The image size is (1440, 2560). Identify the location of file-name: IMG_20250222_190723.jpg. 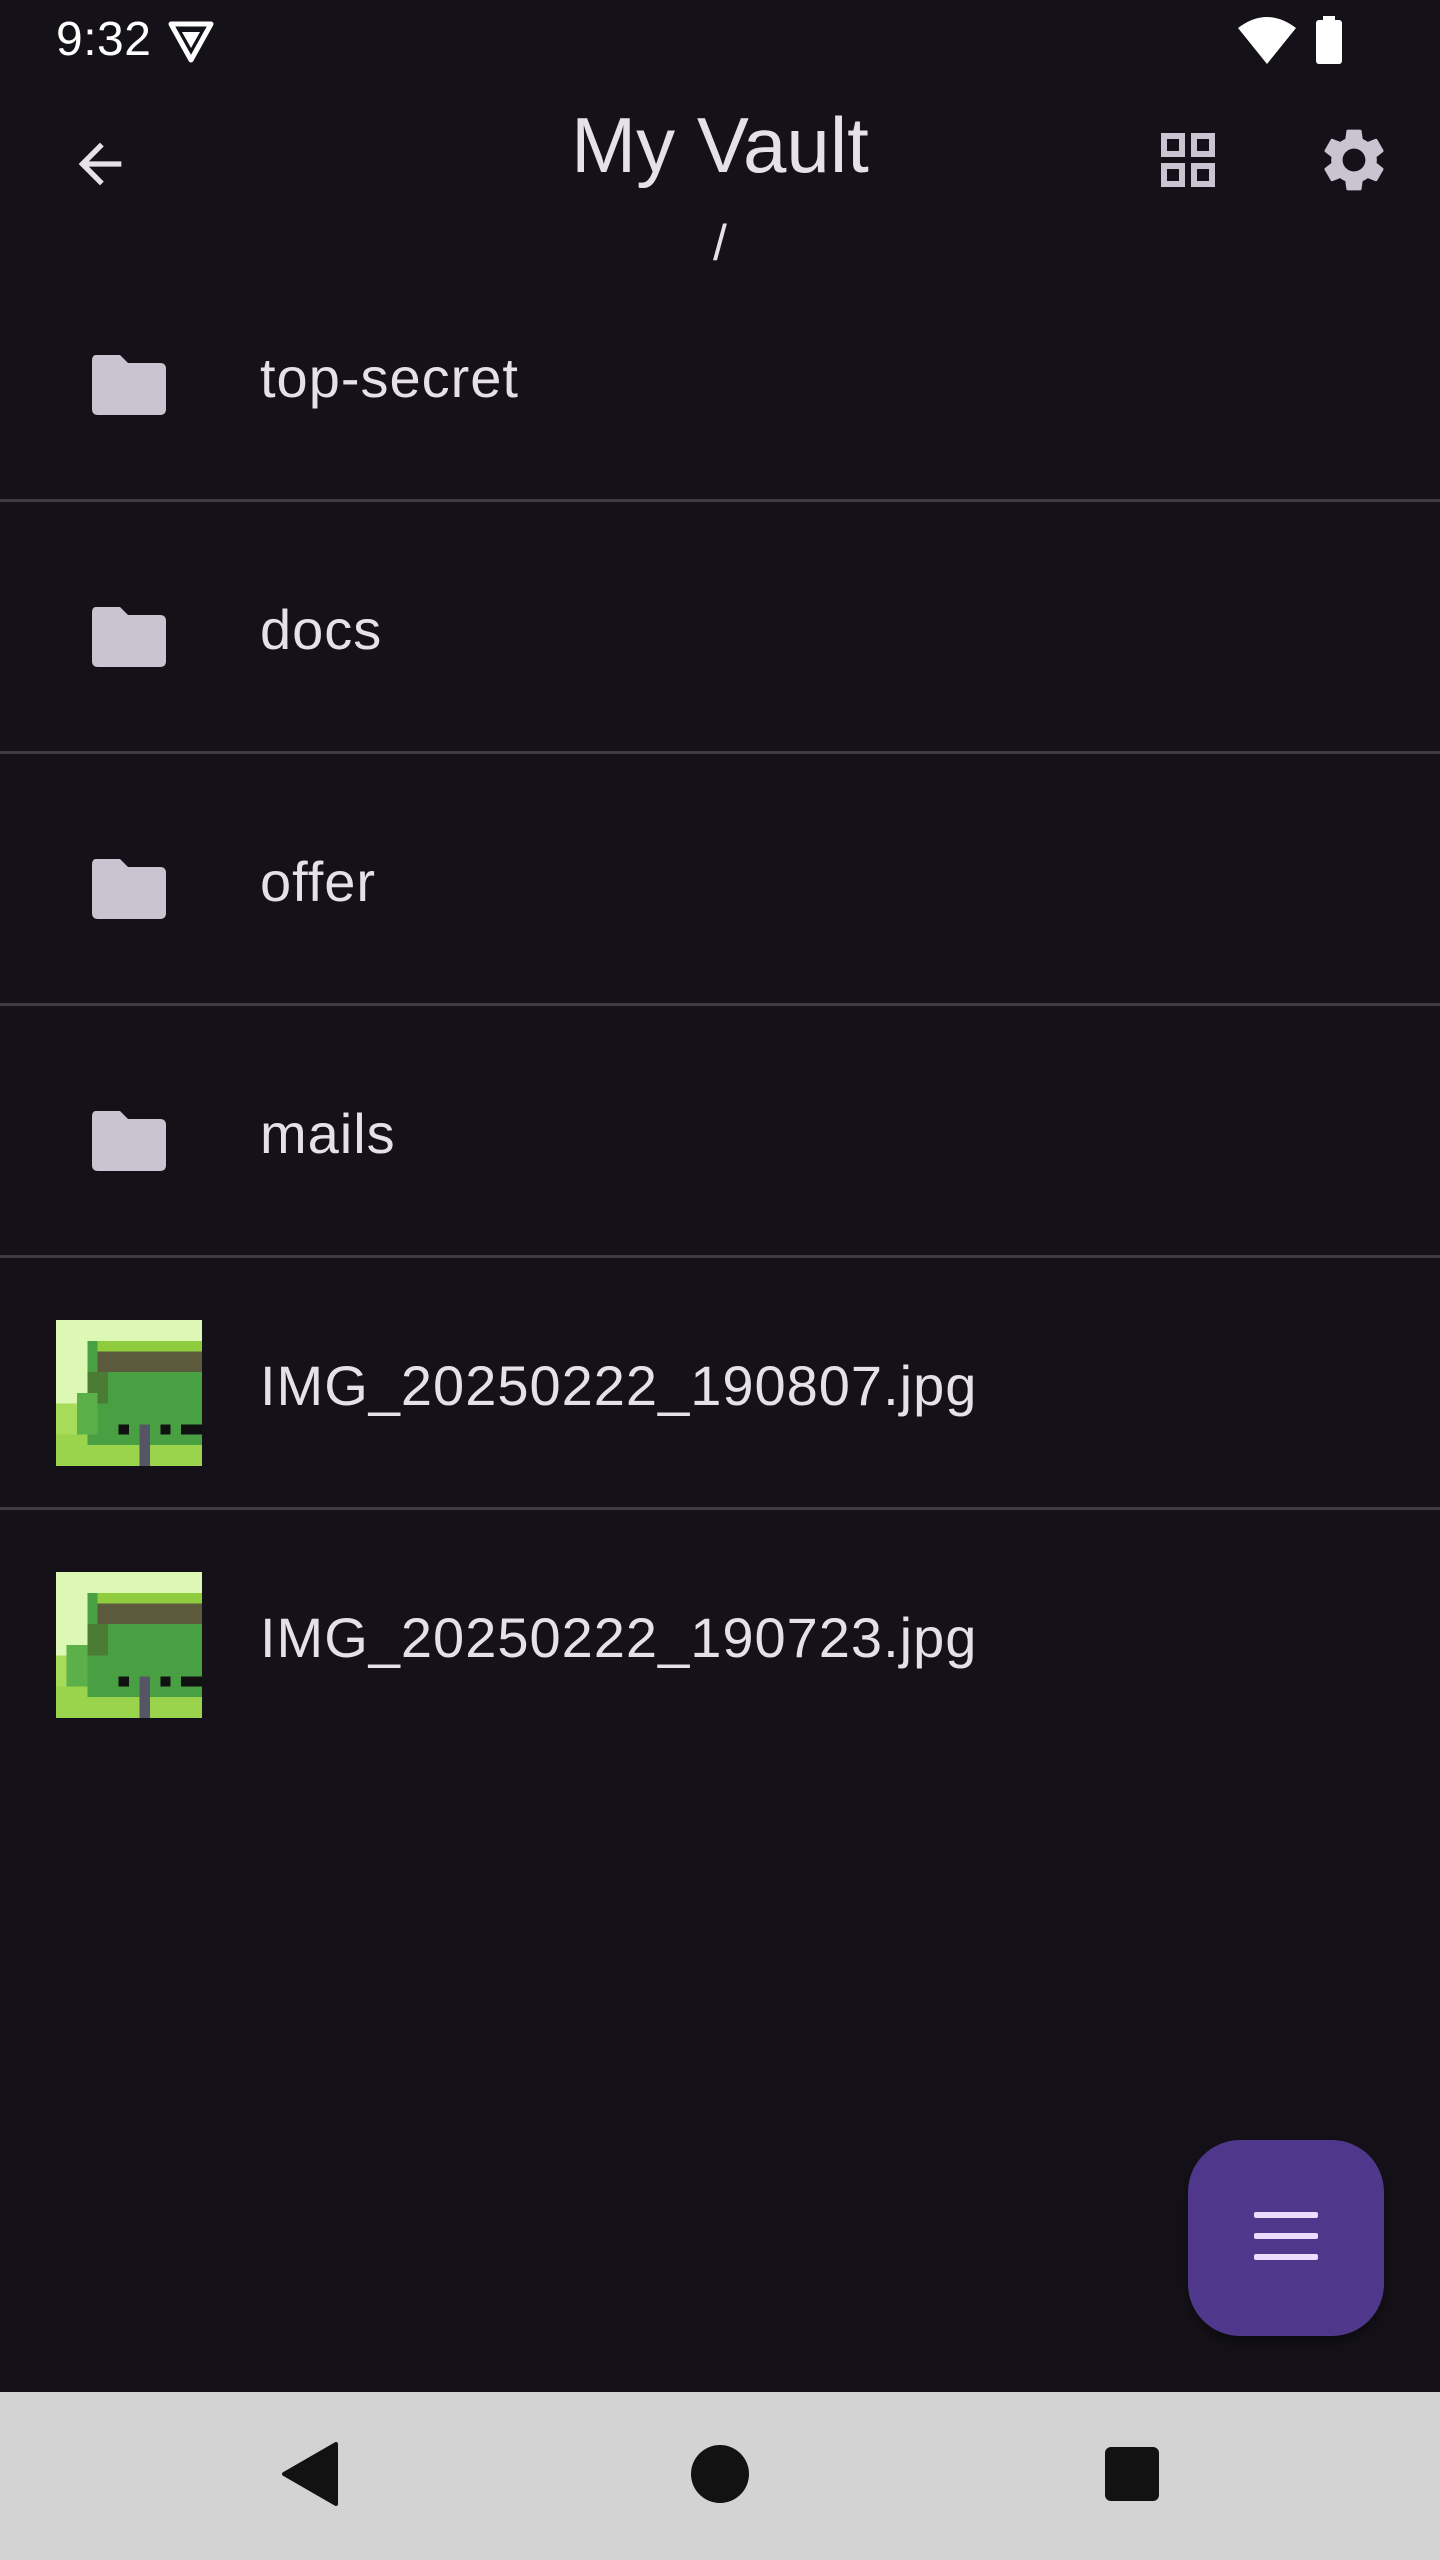
(619, 1637).